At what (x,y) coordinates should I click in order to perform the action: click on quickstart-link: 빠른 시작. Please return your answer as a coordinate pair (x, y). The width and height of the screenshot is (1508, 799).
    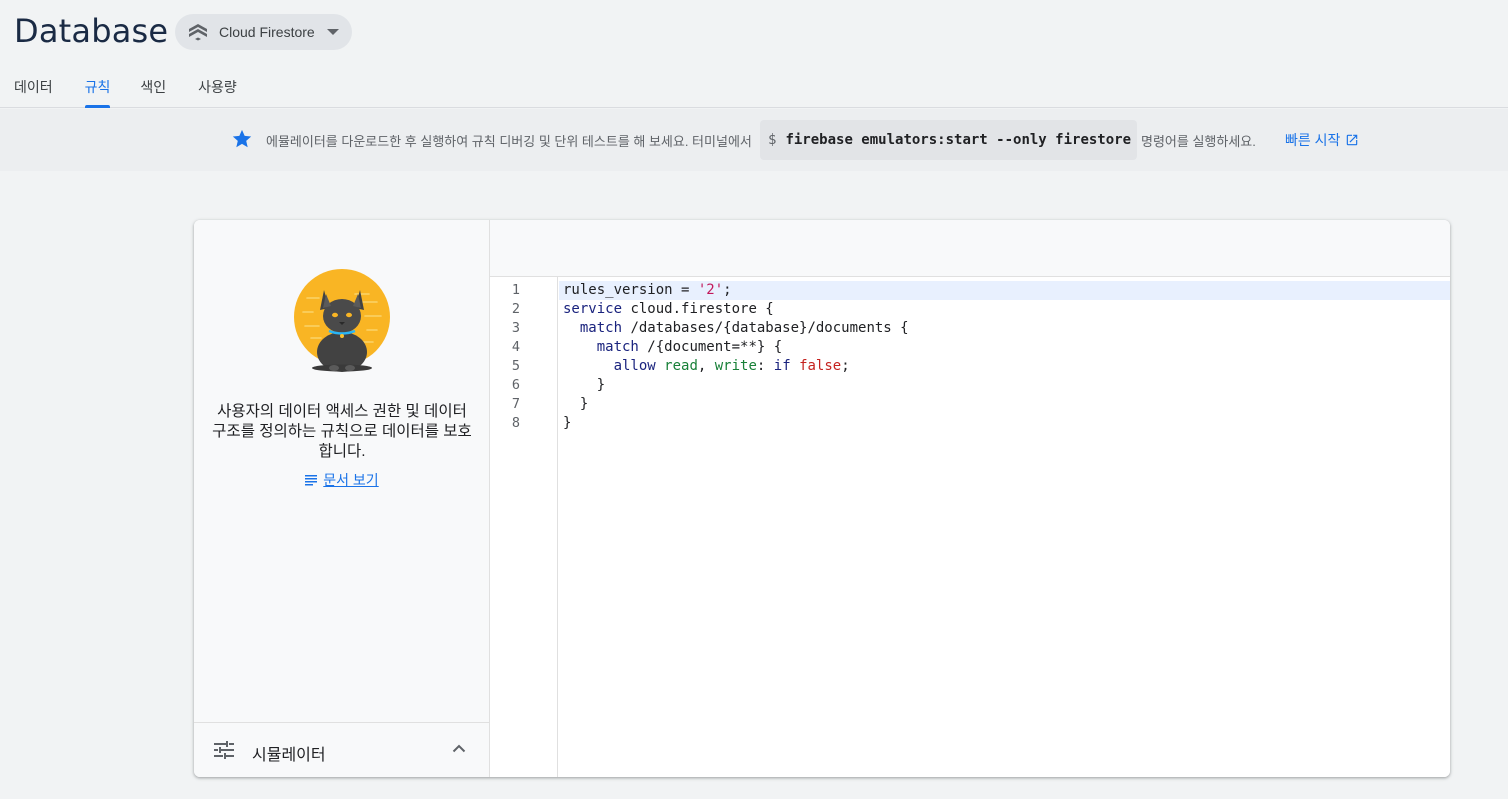
    Looking at the image, I should click on (1322, 140).